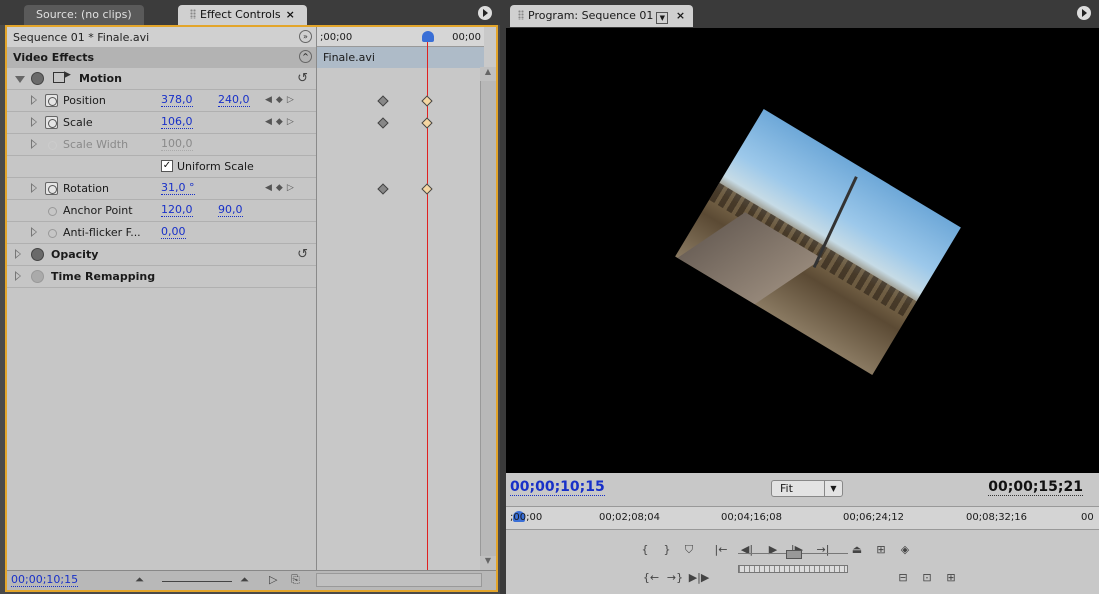  I want to click on scale-value: 106,0, so click(177, 122).